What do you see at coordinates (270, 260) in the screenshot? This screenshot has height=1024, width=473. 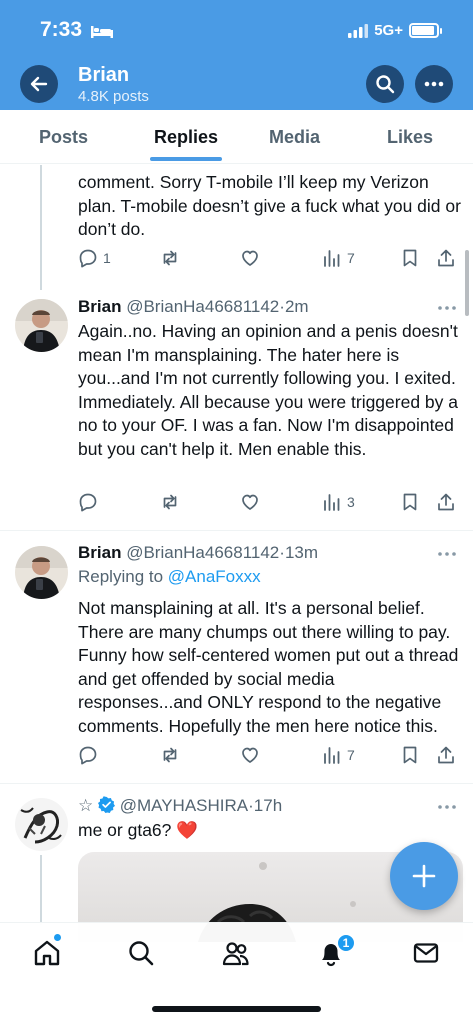 I see `tweet-actions: 1 7` at bounding box center [270, 260].